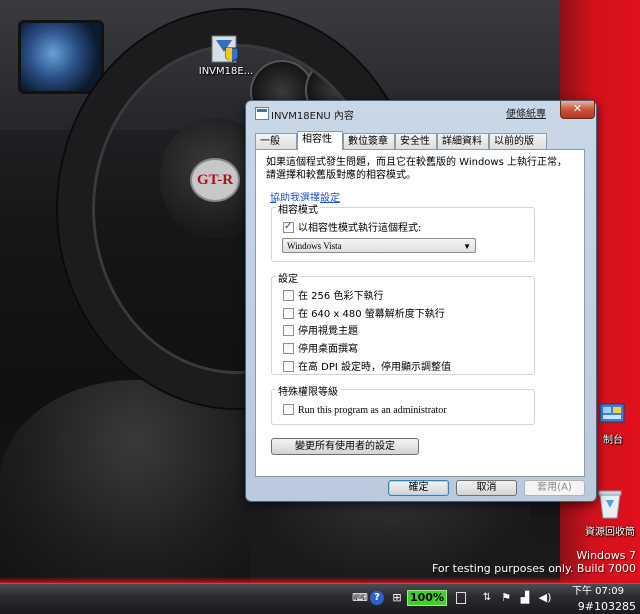 This screenshot has width=640, height=614. Describe the element at coordinates (418, 488) in the screenshot. I see `ok-button: 確定` at that location.